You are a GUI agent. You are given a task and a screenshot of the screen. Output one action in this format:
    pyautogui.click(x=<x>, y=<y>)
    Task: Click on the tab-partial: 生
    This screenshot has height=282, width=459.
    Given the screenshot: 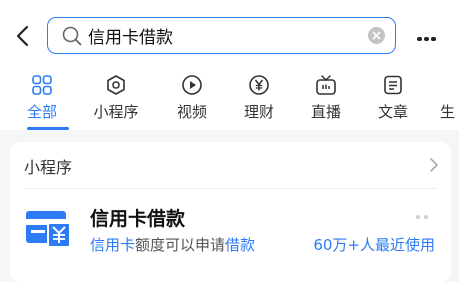 What is the action you would take?
    pyautogui.click(x=449, y=101)
    